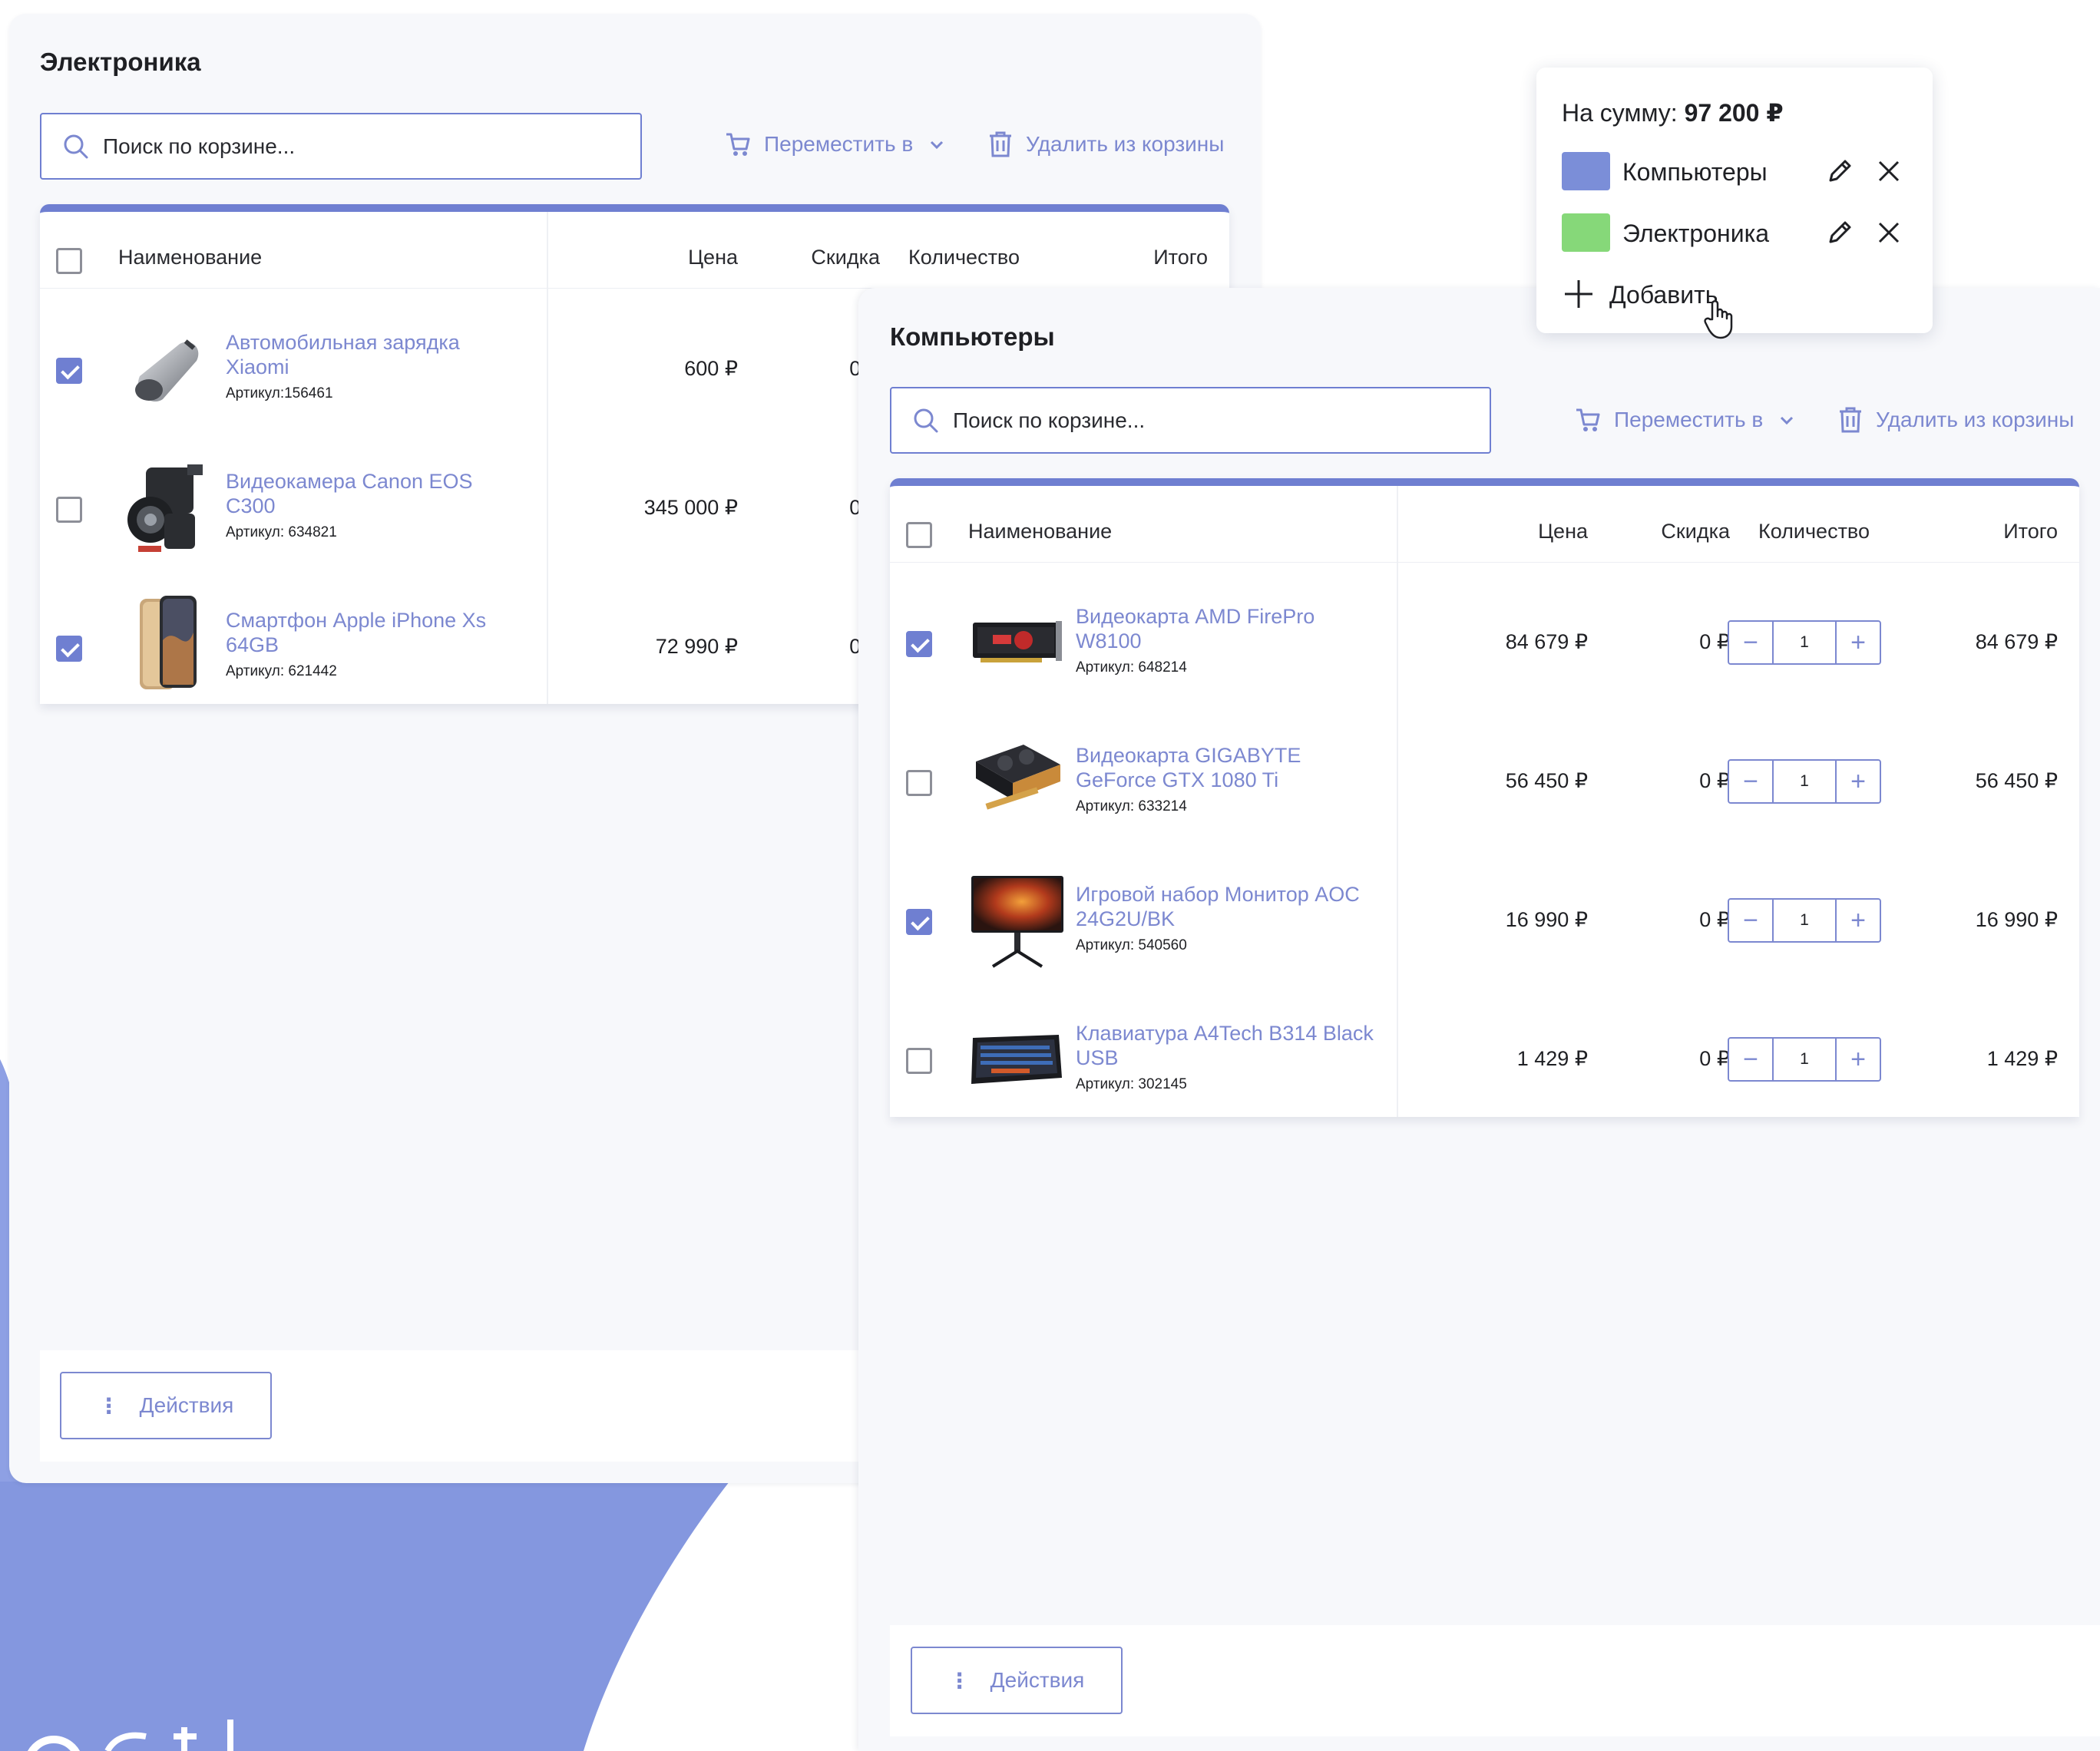  What do you see at coordinates (1018, 777) in the screenshot?
I see `graphics-card-image` at bounding box center [1018, 777].